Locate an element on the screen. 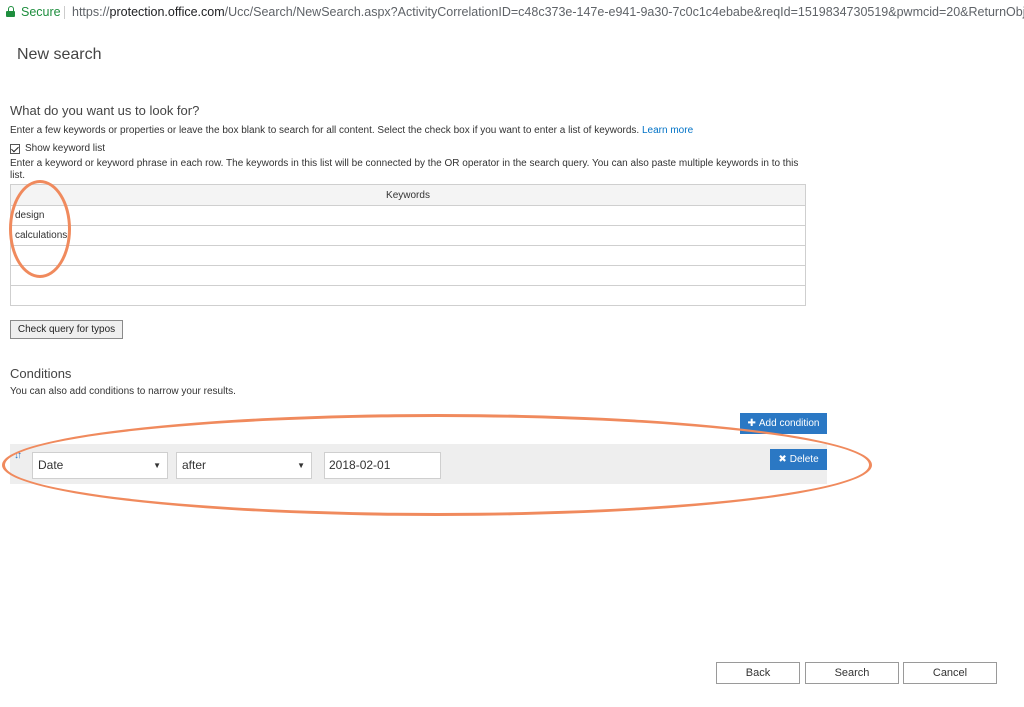 This screenshot has width=1024, height=707. condition-property-select: Date ▼ is located at coordinates (100, 465).